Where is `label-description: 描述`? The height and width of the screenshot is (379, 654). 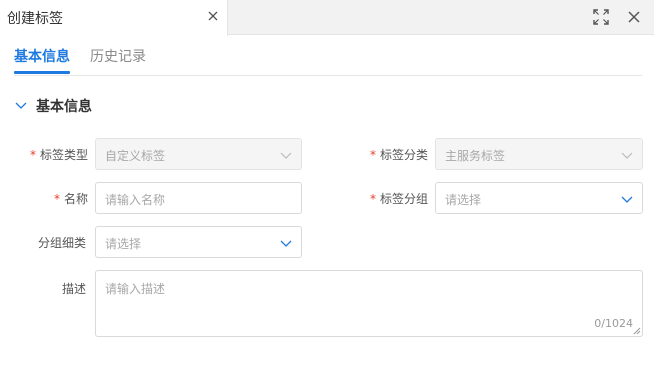
label-description: 描述 is located at coordinates (74, 289).